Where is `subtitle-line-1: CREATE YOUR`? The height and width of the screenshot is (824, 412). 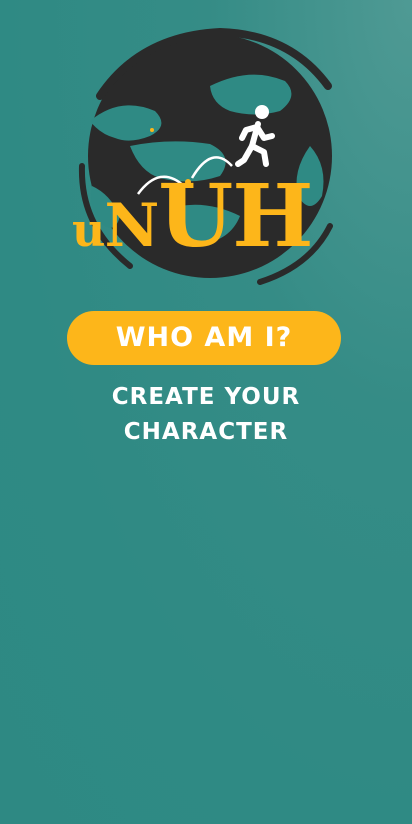
subtitle-line-1: CREATE YOUR is located at coordinates (206, 397).